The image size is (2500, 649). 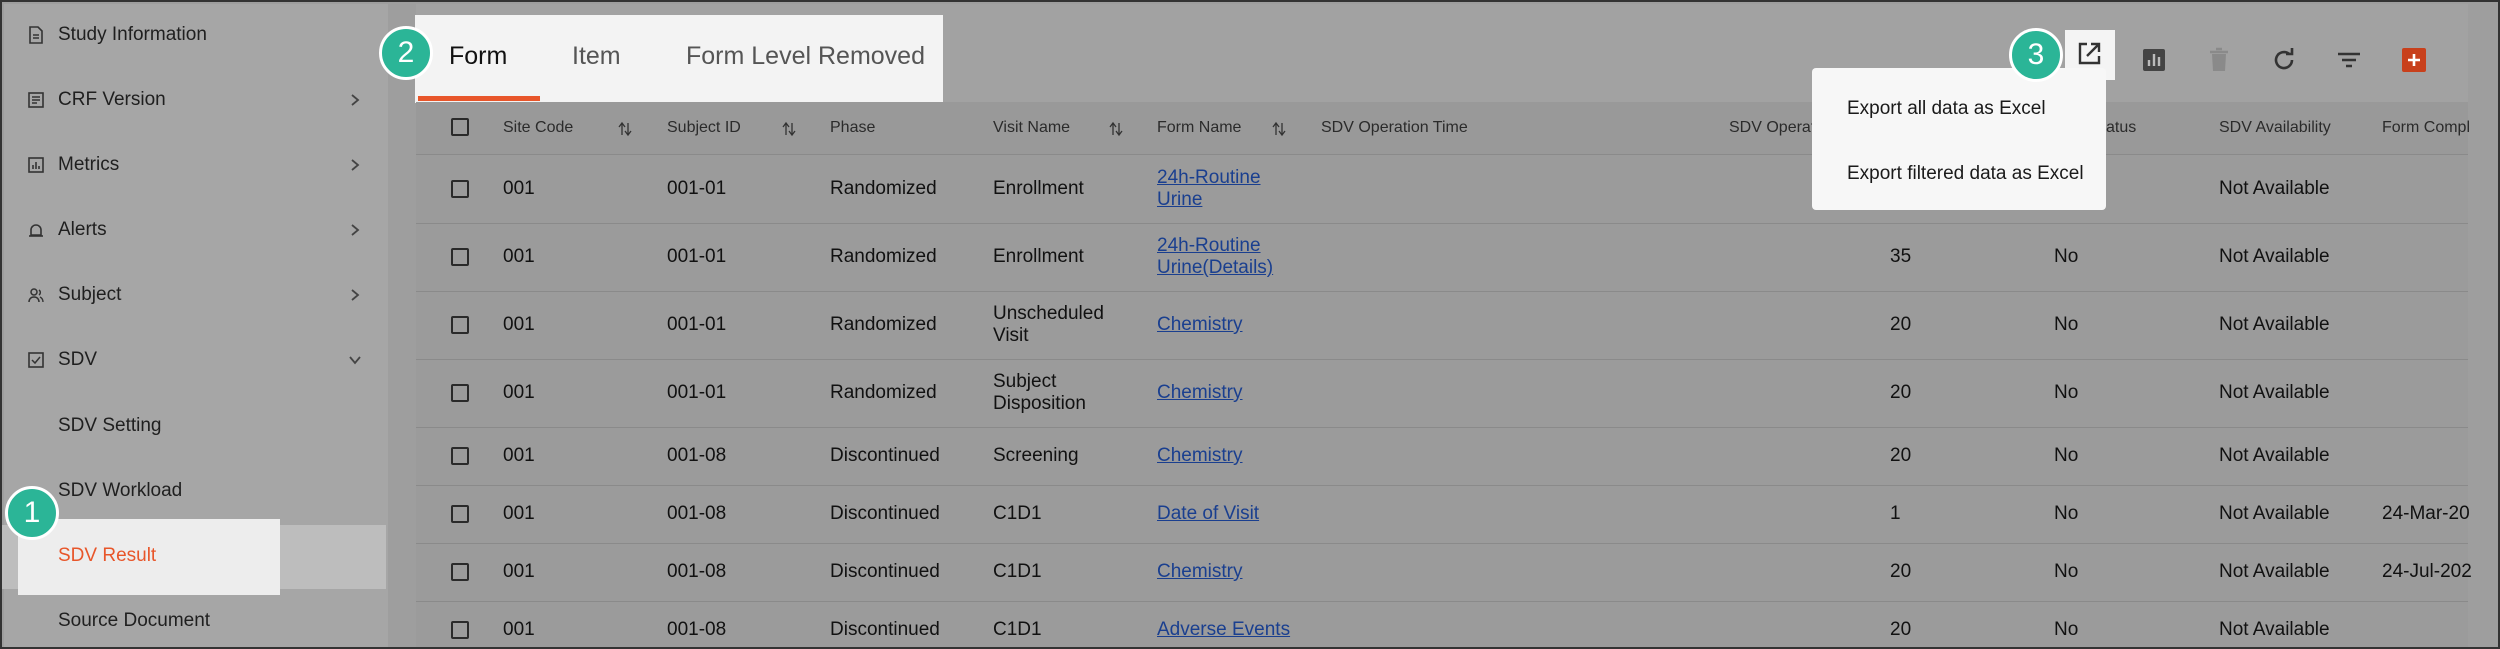 What do you see at coordinates (1179, 200) in the screenshot?
I see `form-name-link: Urine` at bounding box center [1179, 200].